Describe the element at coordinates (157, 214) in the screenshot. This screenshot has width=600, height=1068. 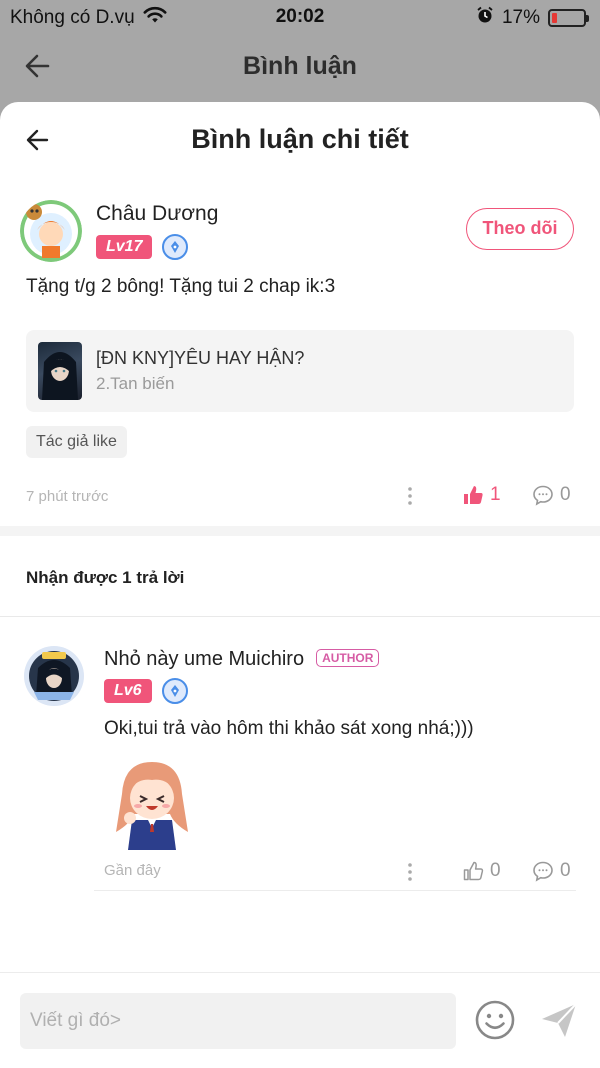
I see `user-name: Châu Dương` at that location.